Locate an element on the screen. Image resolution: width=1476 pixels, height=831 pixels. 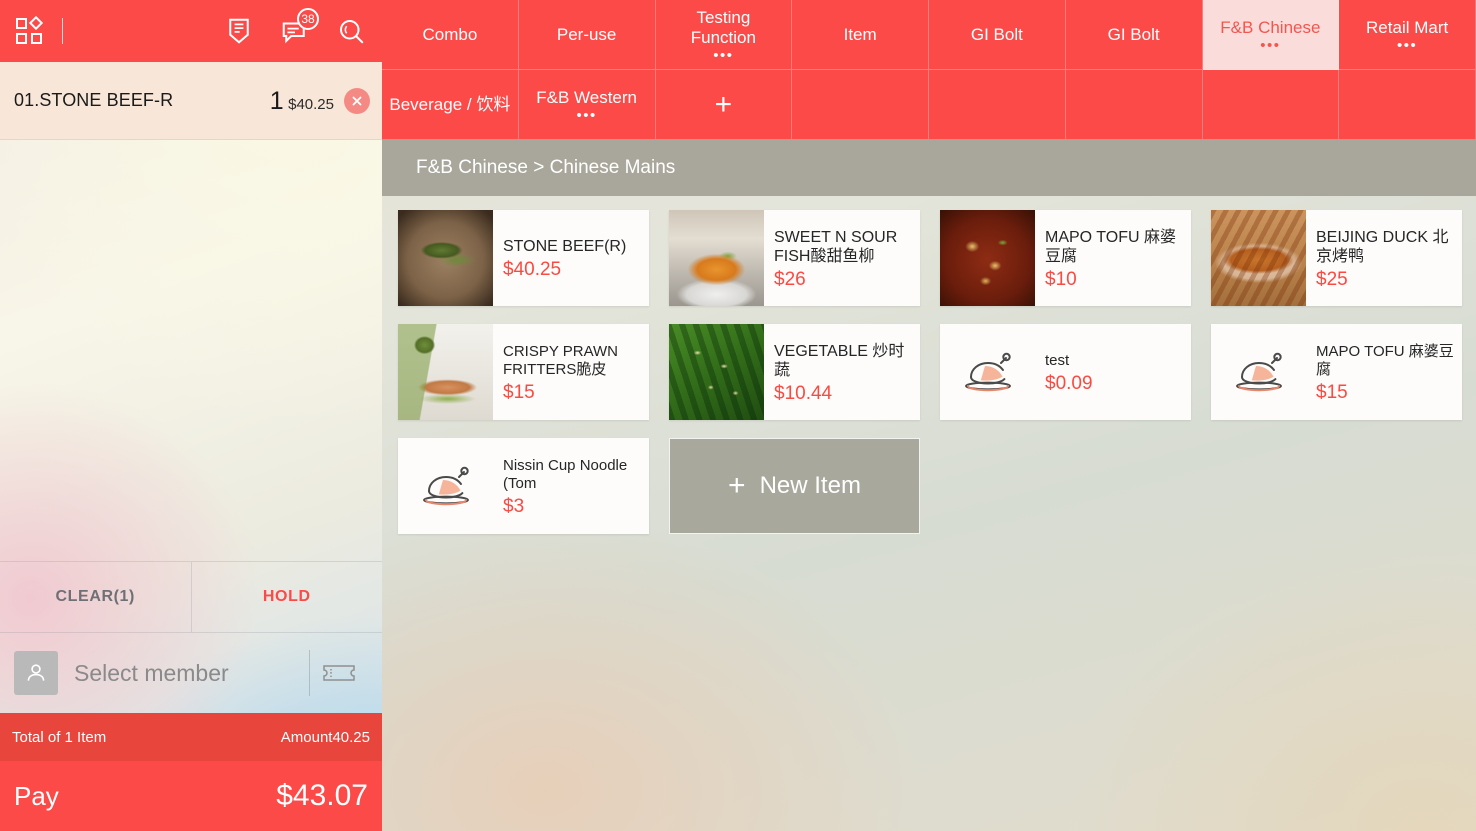
product-card: VEGETABLE 炒时蔬 $10.44 is located at coordinates (794, 372).